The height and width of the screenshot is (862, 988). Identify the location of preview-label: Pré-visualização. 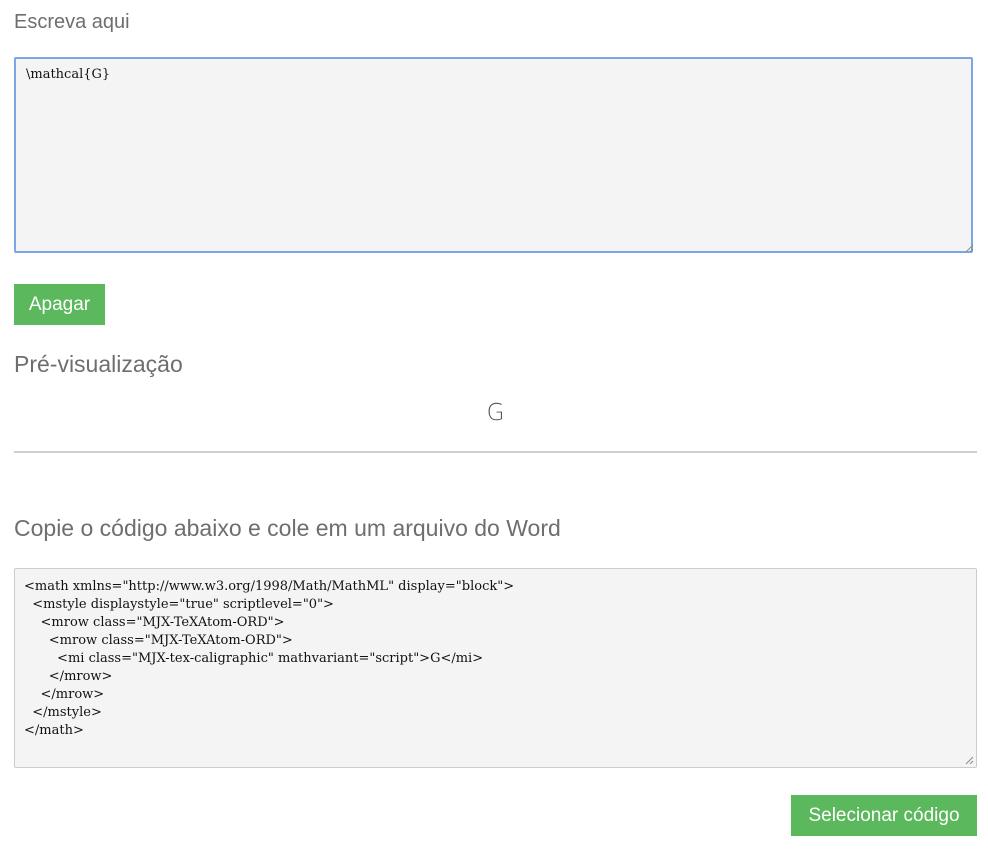
(98, 364).